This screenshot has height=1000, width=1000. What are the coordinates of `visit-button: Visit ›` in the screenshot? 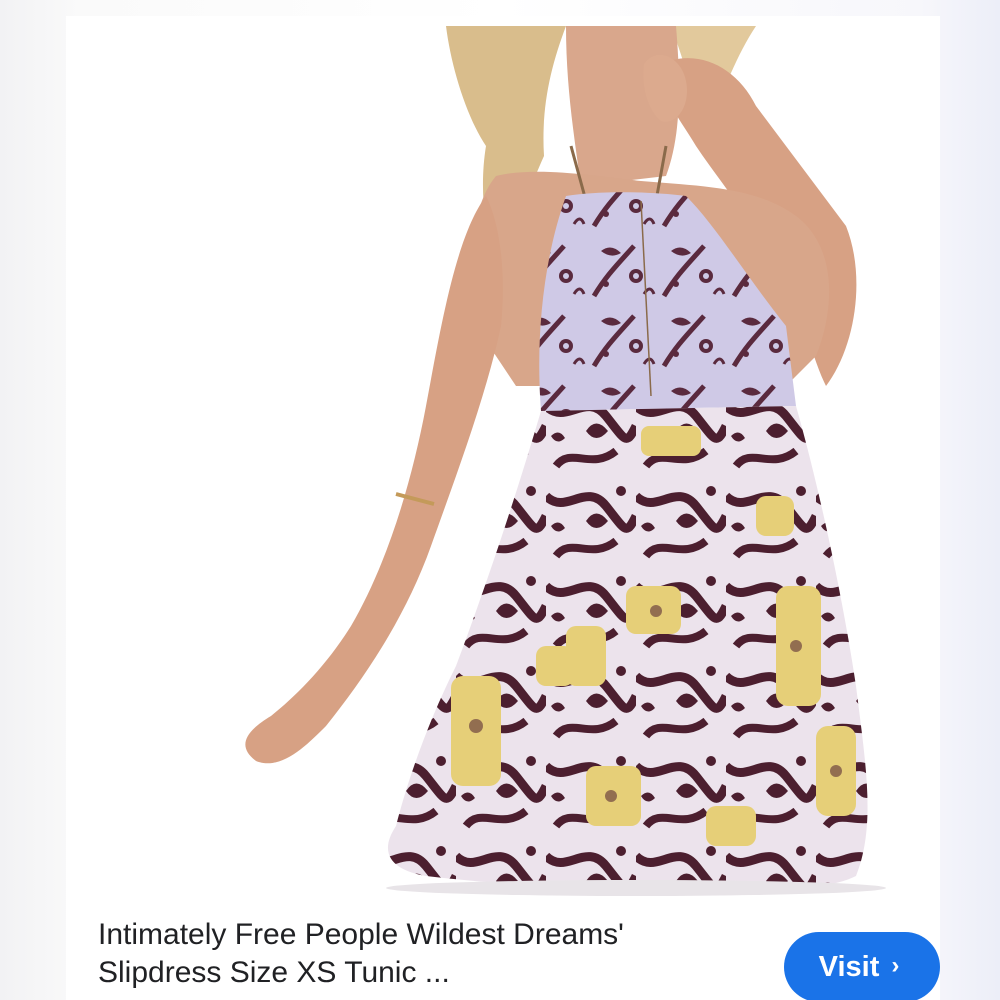 It's located at (862, 966).